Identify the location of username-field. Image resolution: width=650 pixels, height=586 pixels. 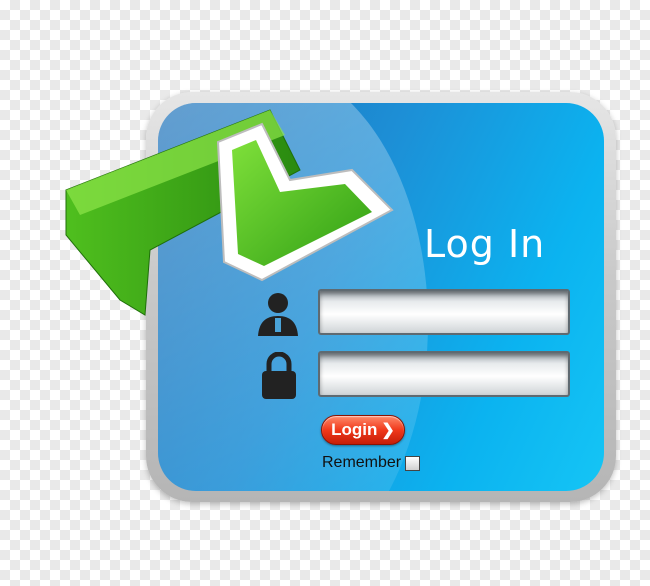
(444, 312).